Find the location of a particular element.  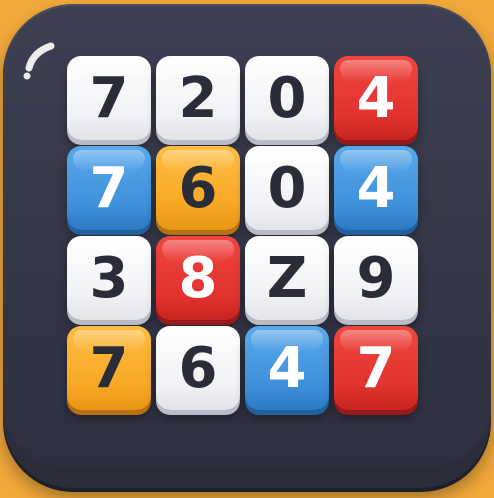

tile-digit: Z is located at coordinates (287, 278).